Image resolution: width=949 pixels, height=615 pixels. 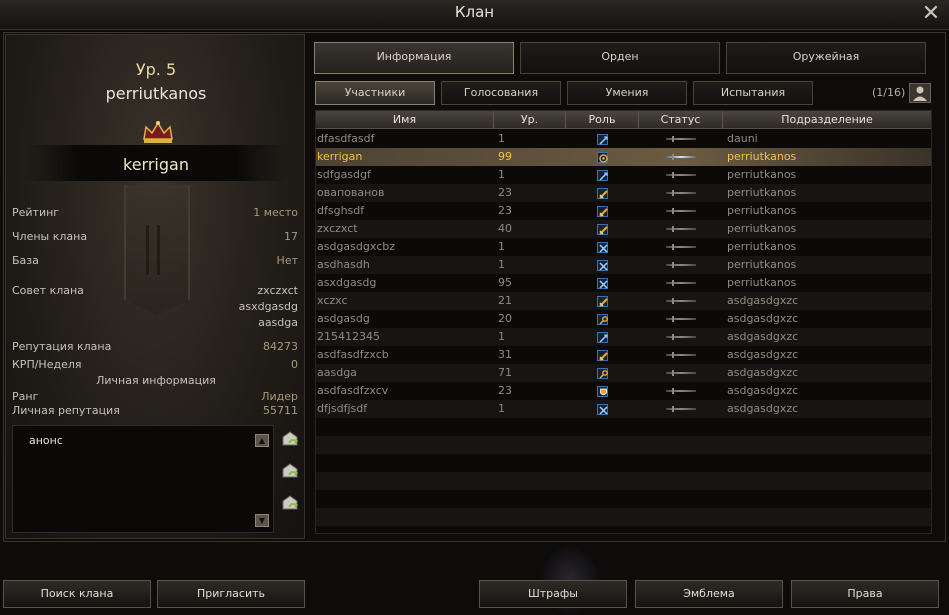 I want to click on emblem-button: Эмблема, so click(x=709, y=594).